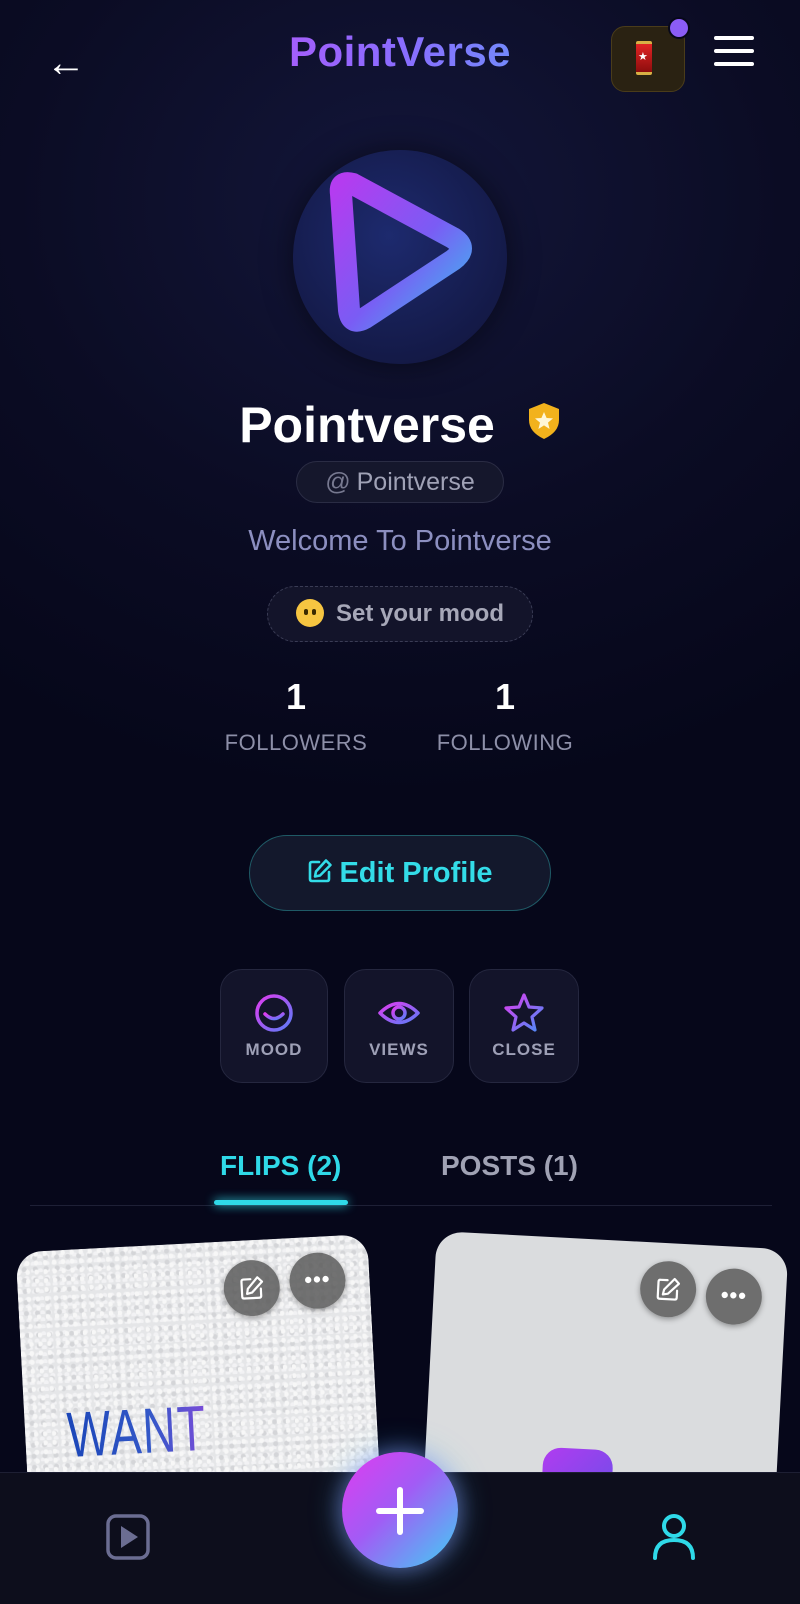 The width and height of the screenshot is (800, 1604). What do you see at coordinates (505, 696) in the screenshot?
I see `following-count: 1` at bounding box center [505, 696].